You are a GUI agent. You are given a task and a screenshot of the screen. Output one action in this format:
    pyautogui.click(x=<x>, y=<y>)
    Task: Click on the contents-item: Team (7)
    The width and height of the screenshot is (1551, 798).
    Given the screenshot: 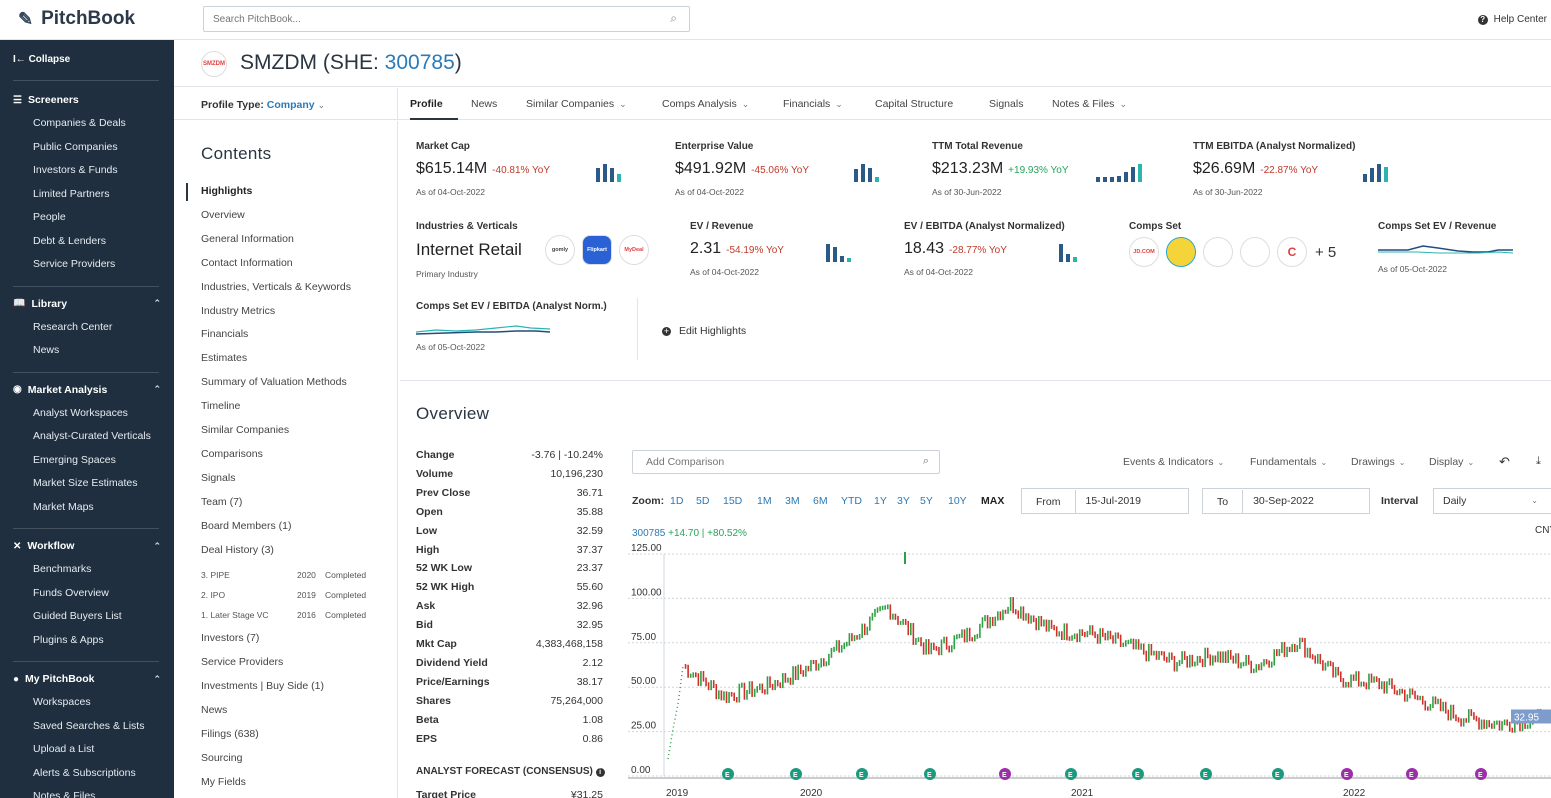 What is the action you would take?
    pyautogui.click(x=221, y=502)
    